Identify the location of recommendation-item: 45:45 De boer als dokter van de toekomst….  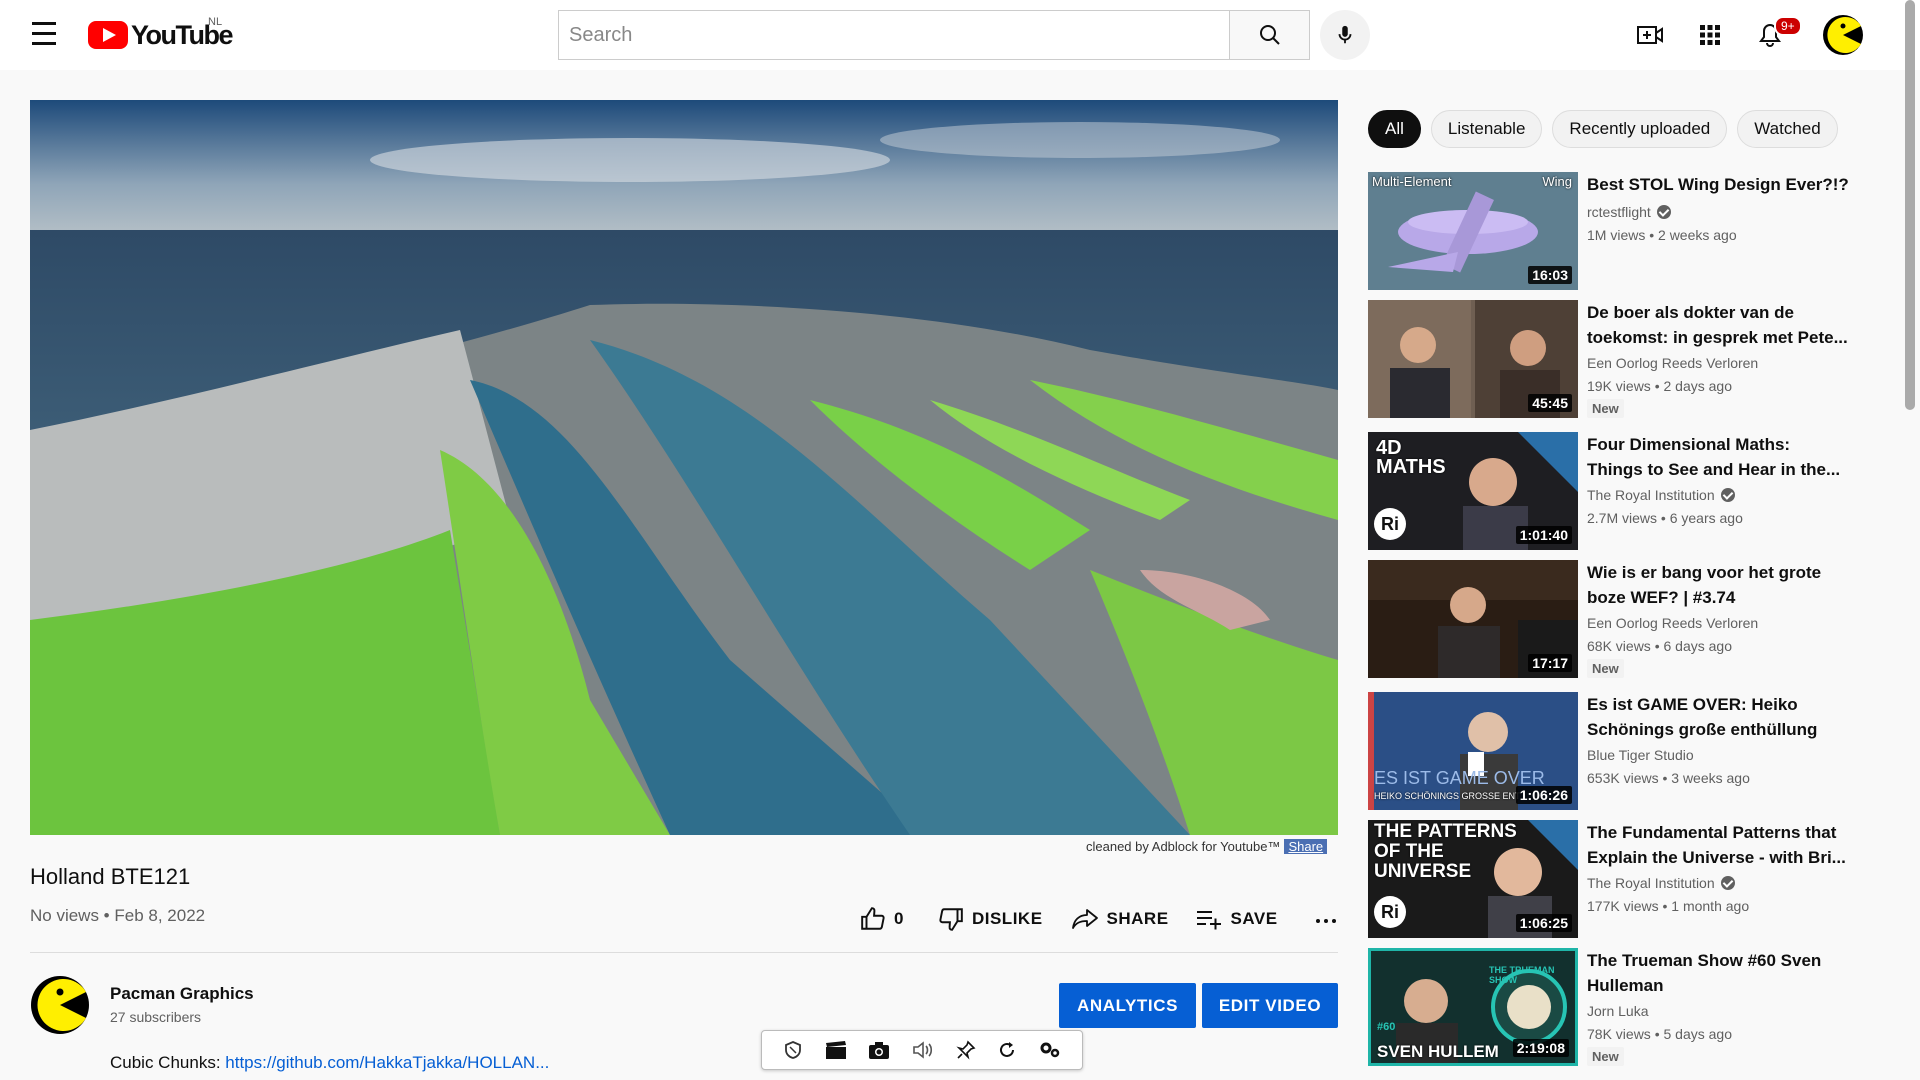
(1628, 359).